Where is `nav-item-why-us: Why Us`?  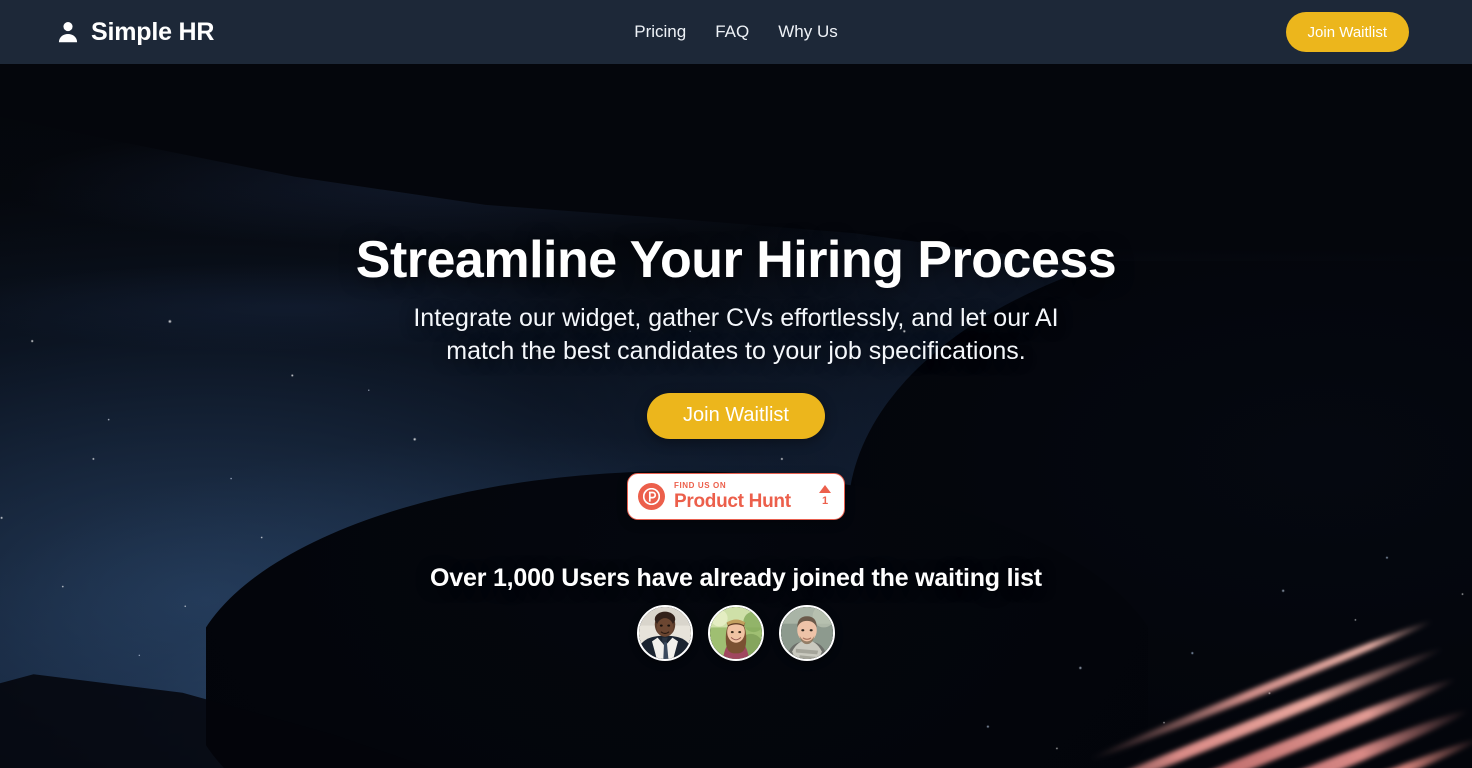 nav-item-why-us: Why Us is located at coordinates (808, 32).